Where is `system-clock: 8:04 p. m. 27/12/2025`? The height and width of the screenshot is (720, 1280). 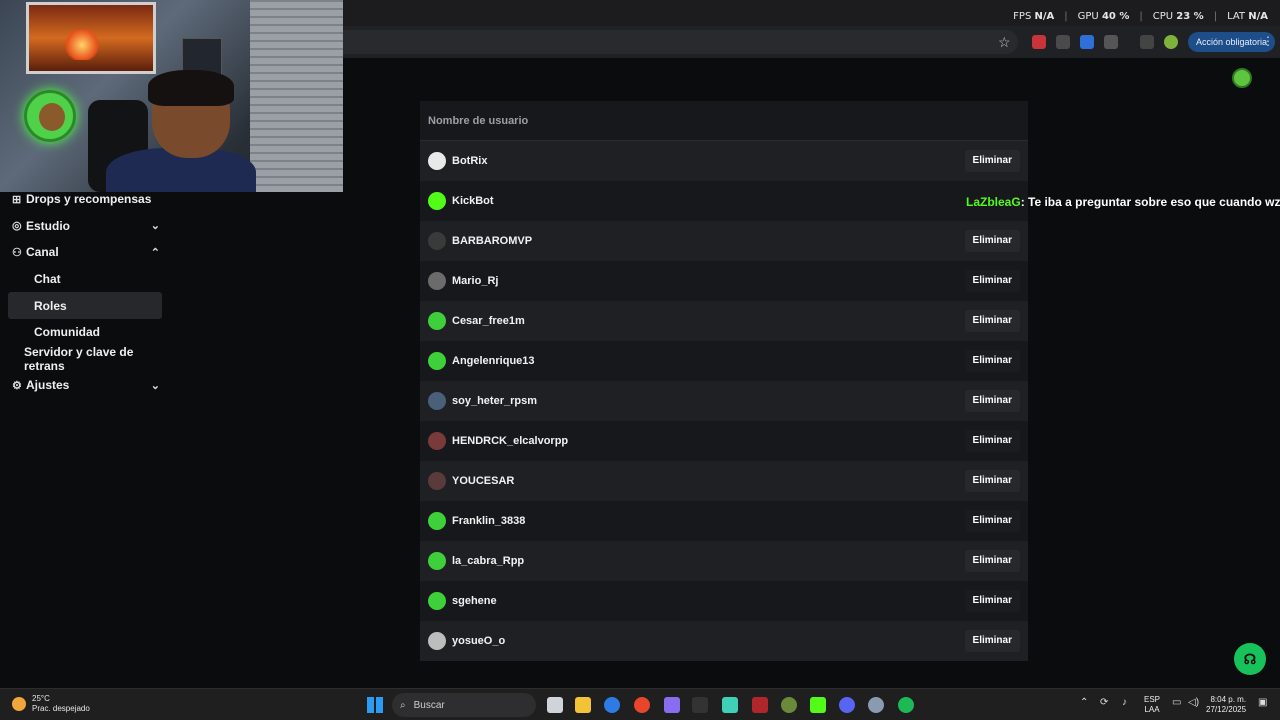 system-clock: 8:04 p. m. 27/12/2025 is located at coordinates (1226, 705).